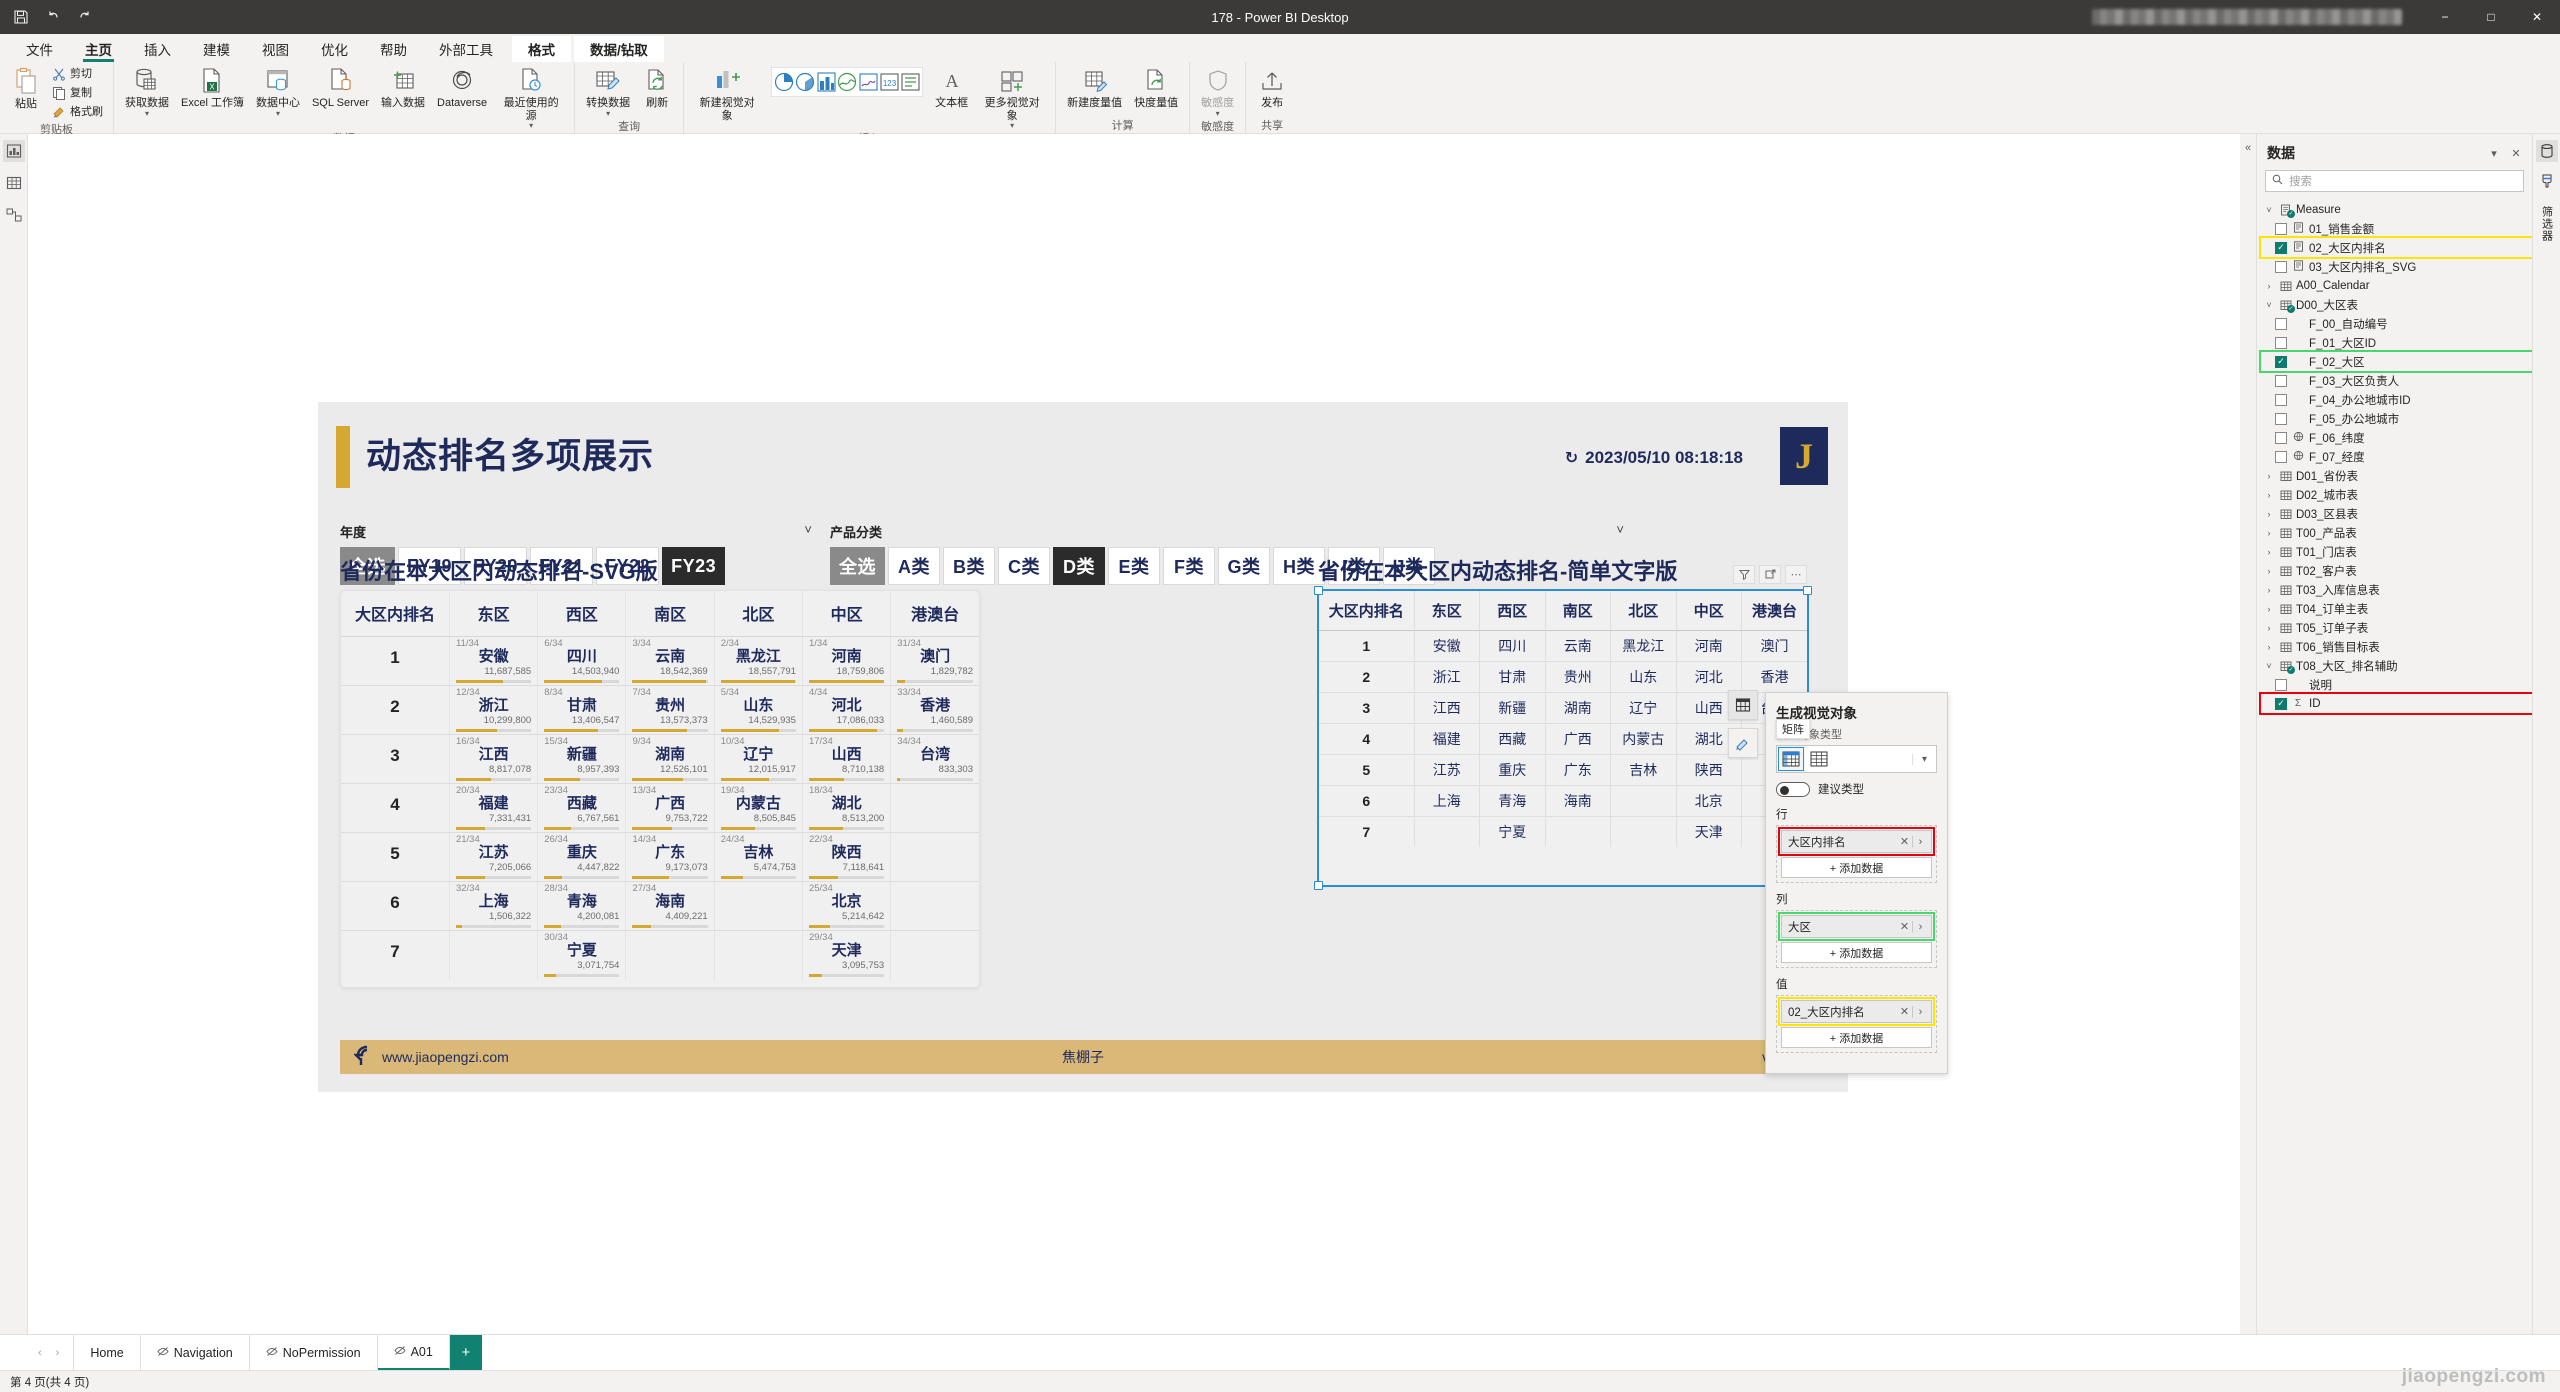  I want to click on rows-field-well: 大区内排名 ✕ | › + 添加数据, so click(1856, 854).